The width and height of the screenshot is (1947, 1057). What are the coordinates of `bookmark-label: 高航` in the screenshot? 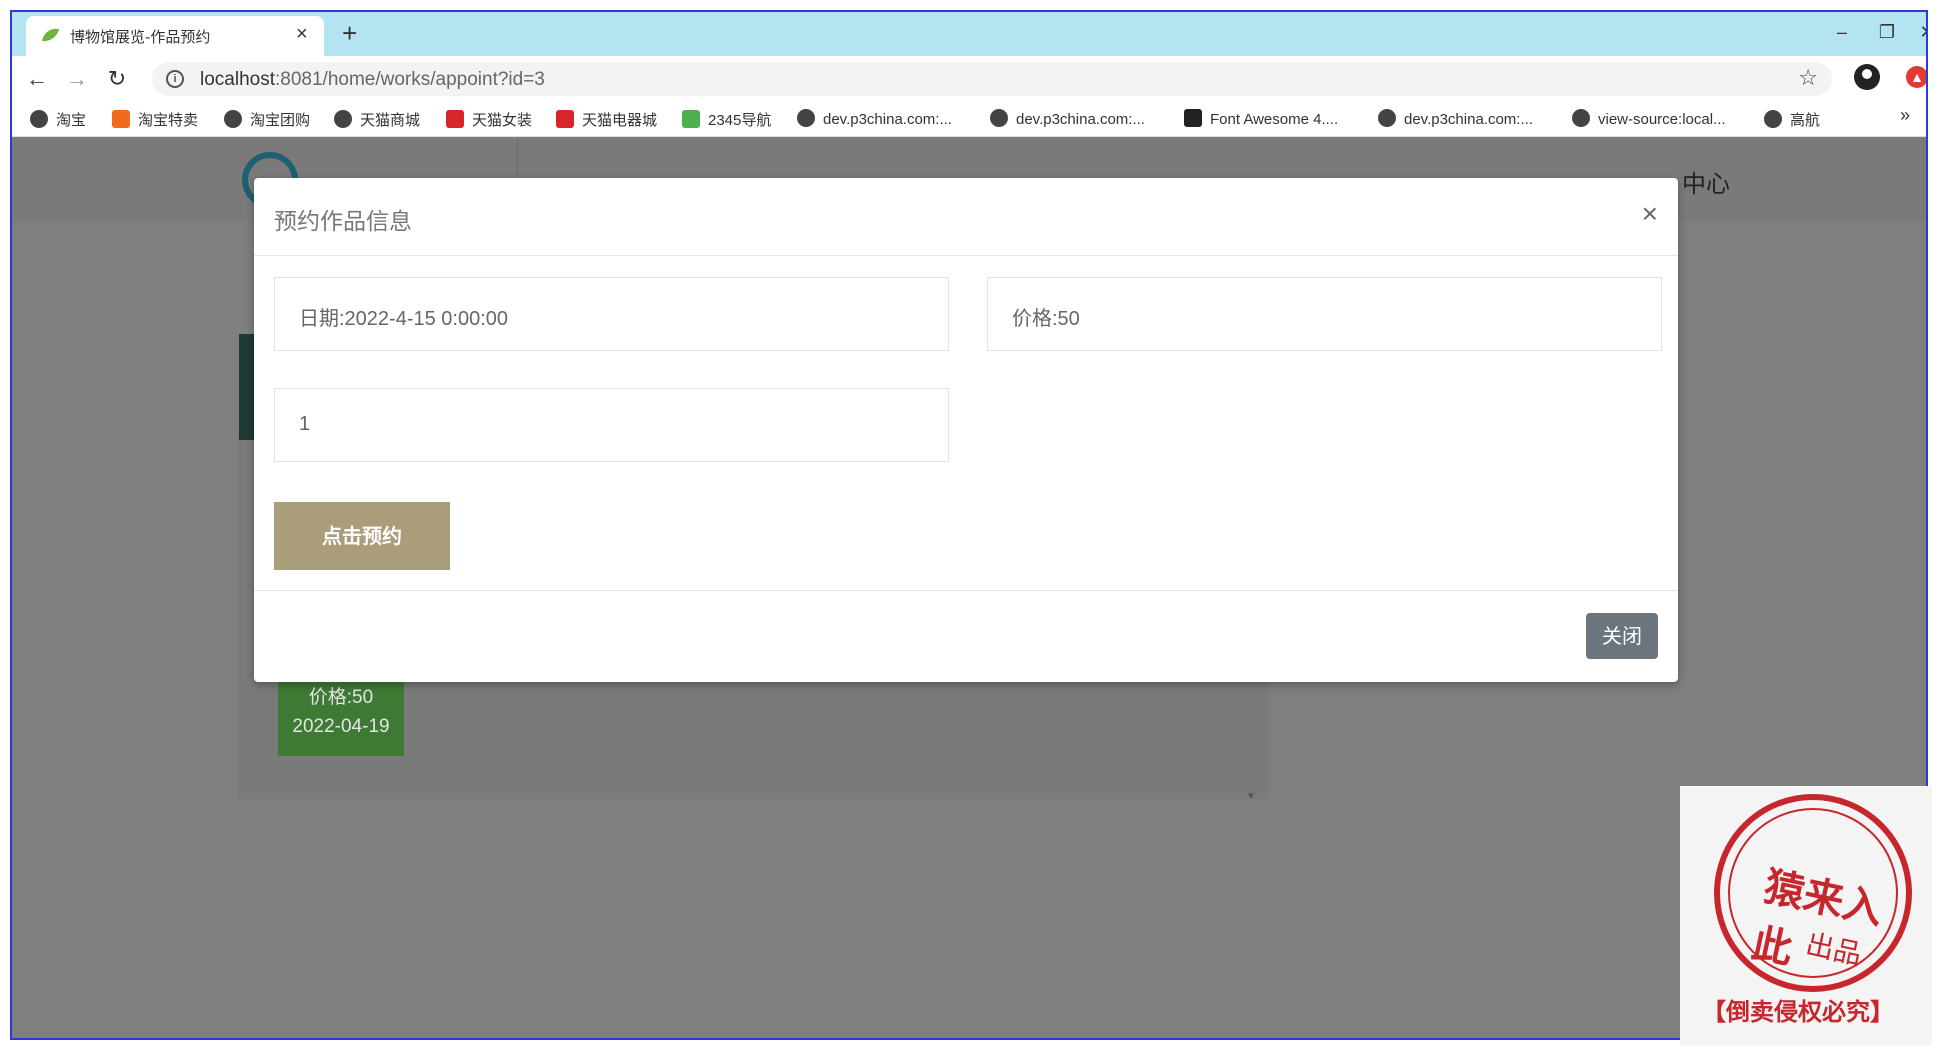 It's located at (1805, 120).